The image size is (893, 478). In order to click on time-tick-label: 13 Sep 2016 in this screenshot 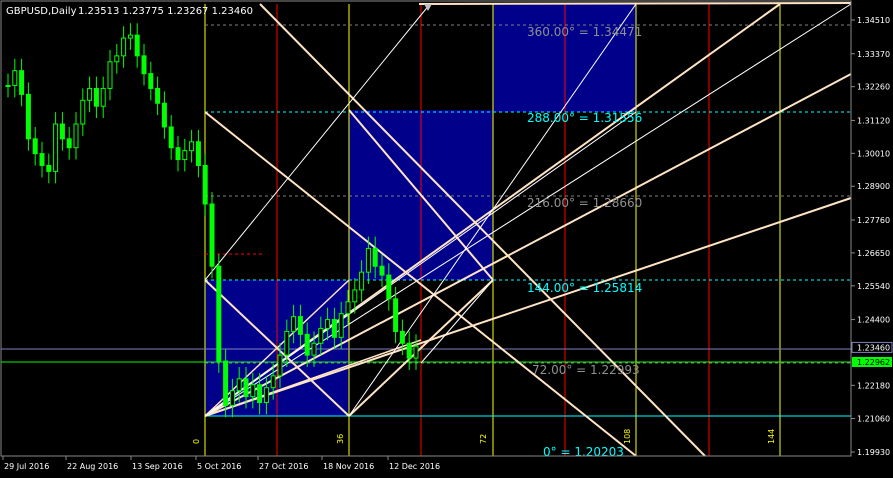, I will do `click(157, 466)`.